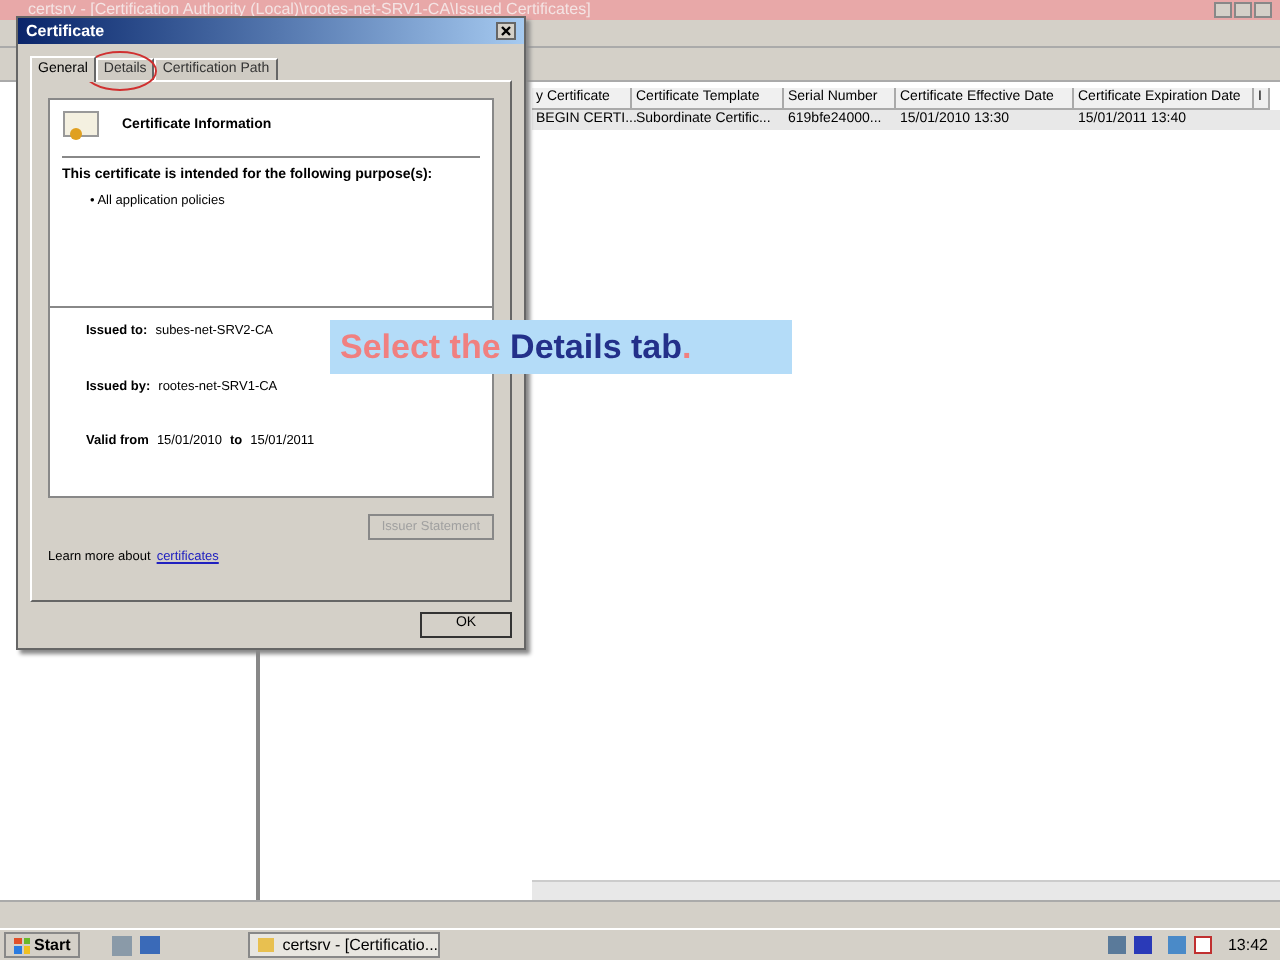  Describe the element at coordinates (906, 890) in the screenshot. I see `horizontal-scrollbar` at that location.